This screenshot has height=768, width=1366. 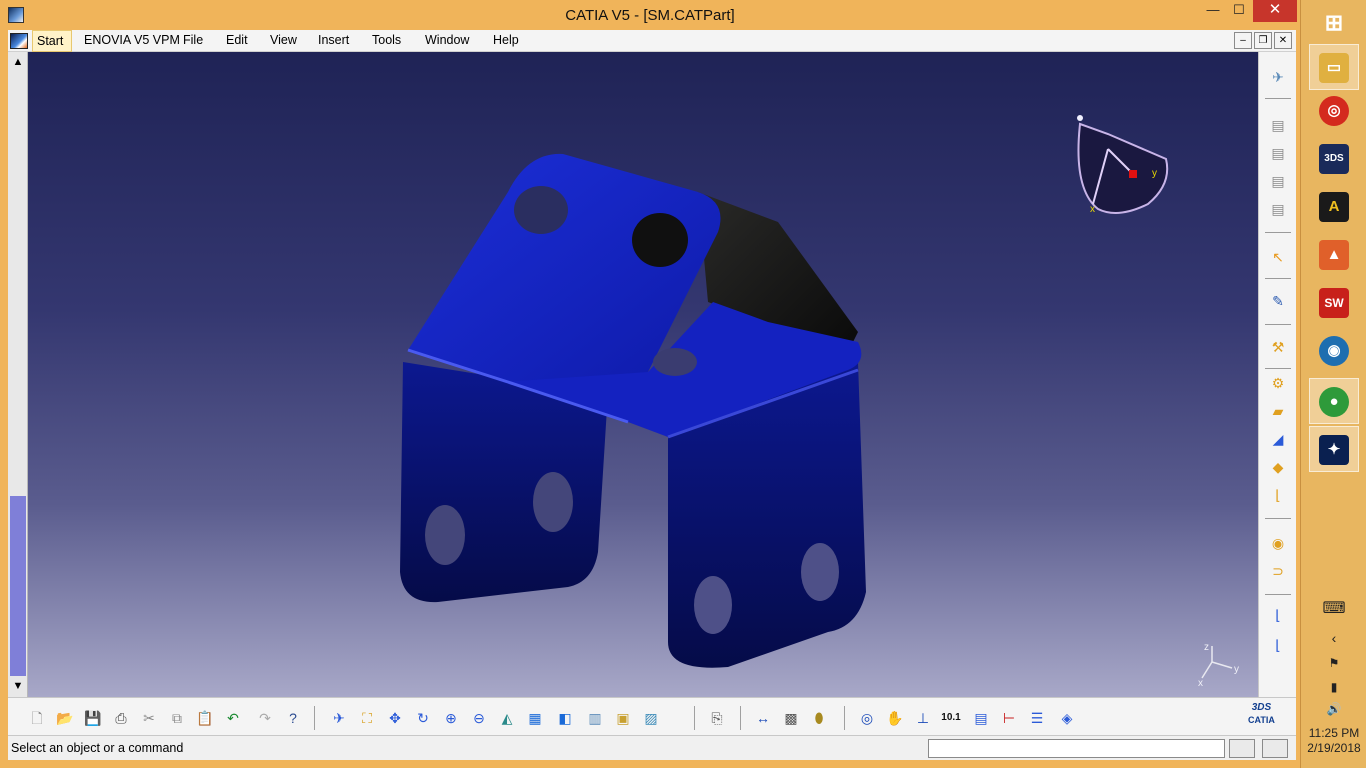 I want to click on clock: 11:25 PM 2/19/2018, so click(x=1333, y=741).